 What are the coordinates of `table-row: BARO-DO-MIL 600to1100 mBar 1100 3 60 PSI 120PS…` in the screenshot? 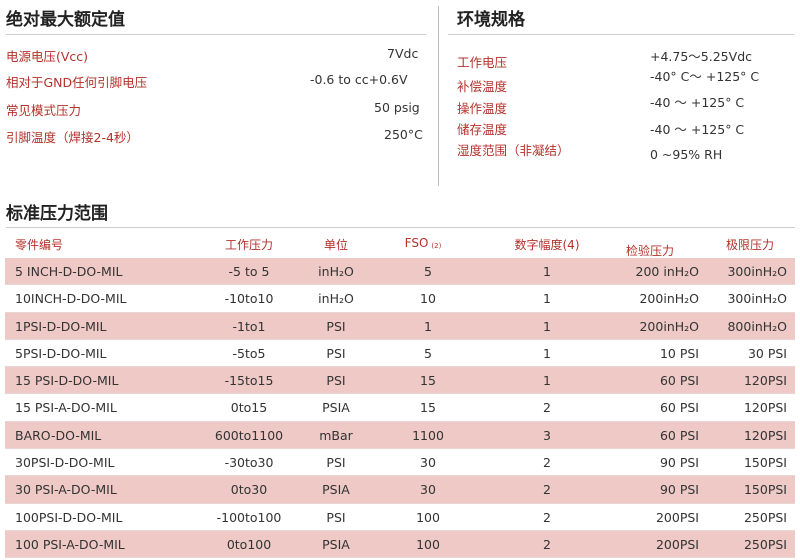 It's located at (400, 435).